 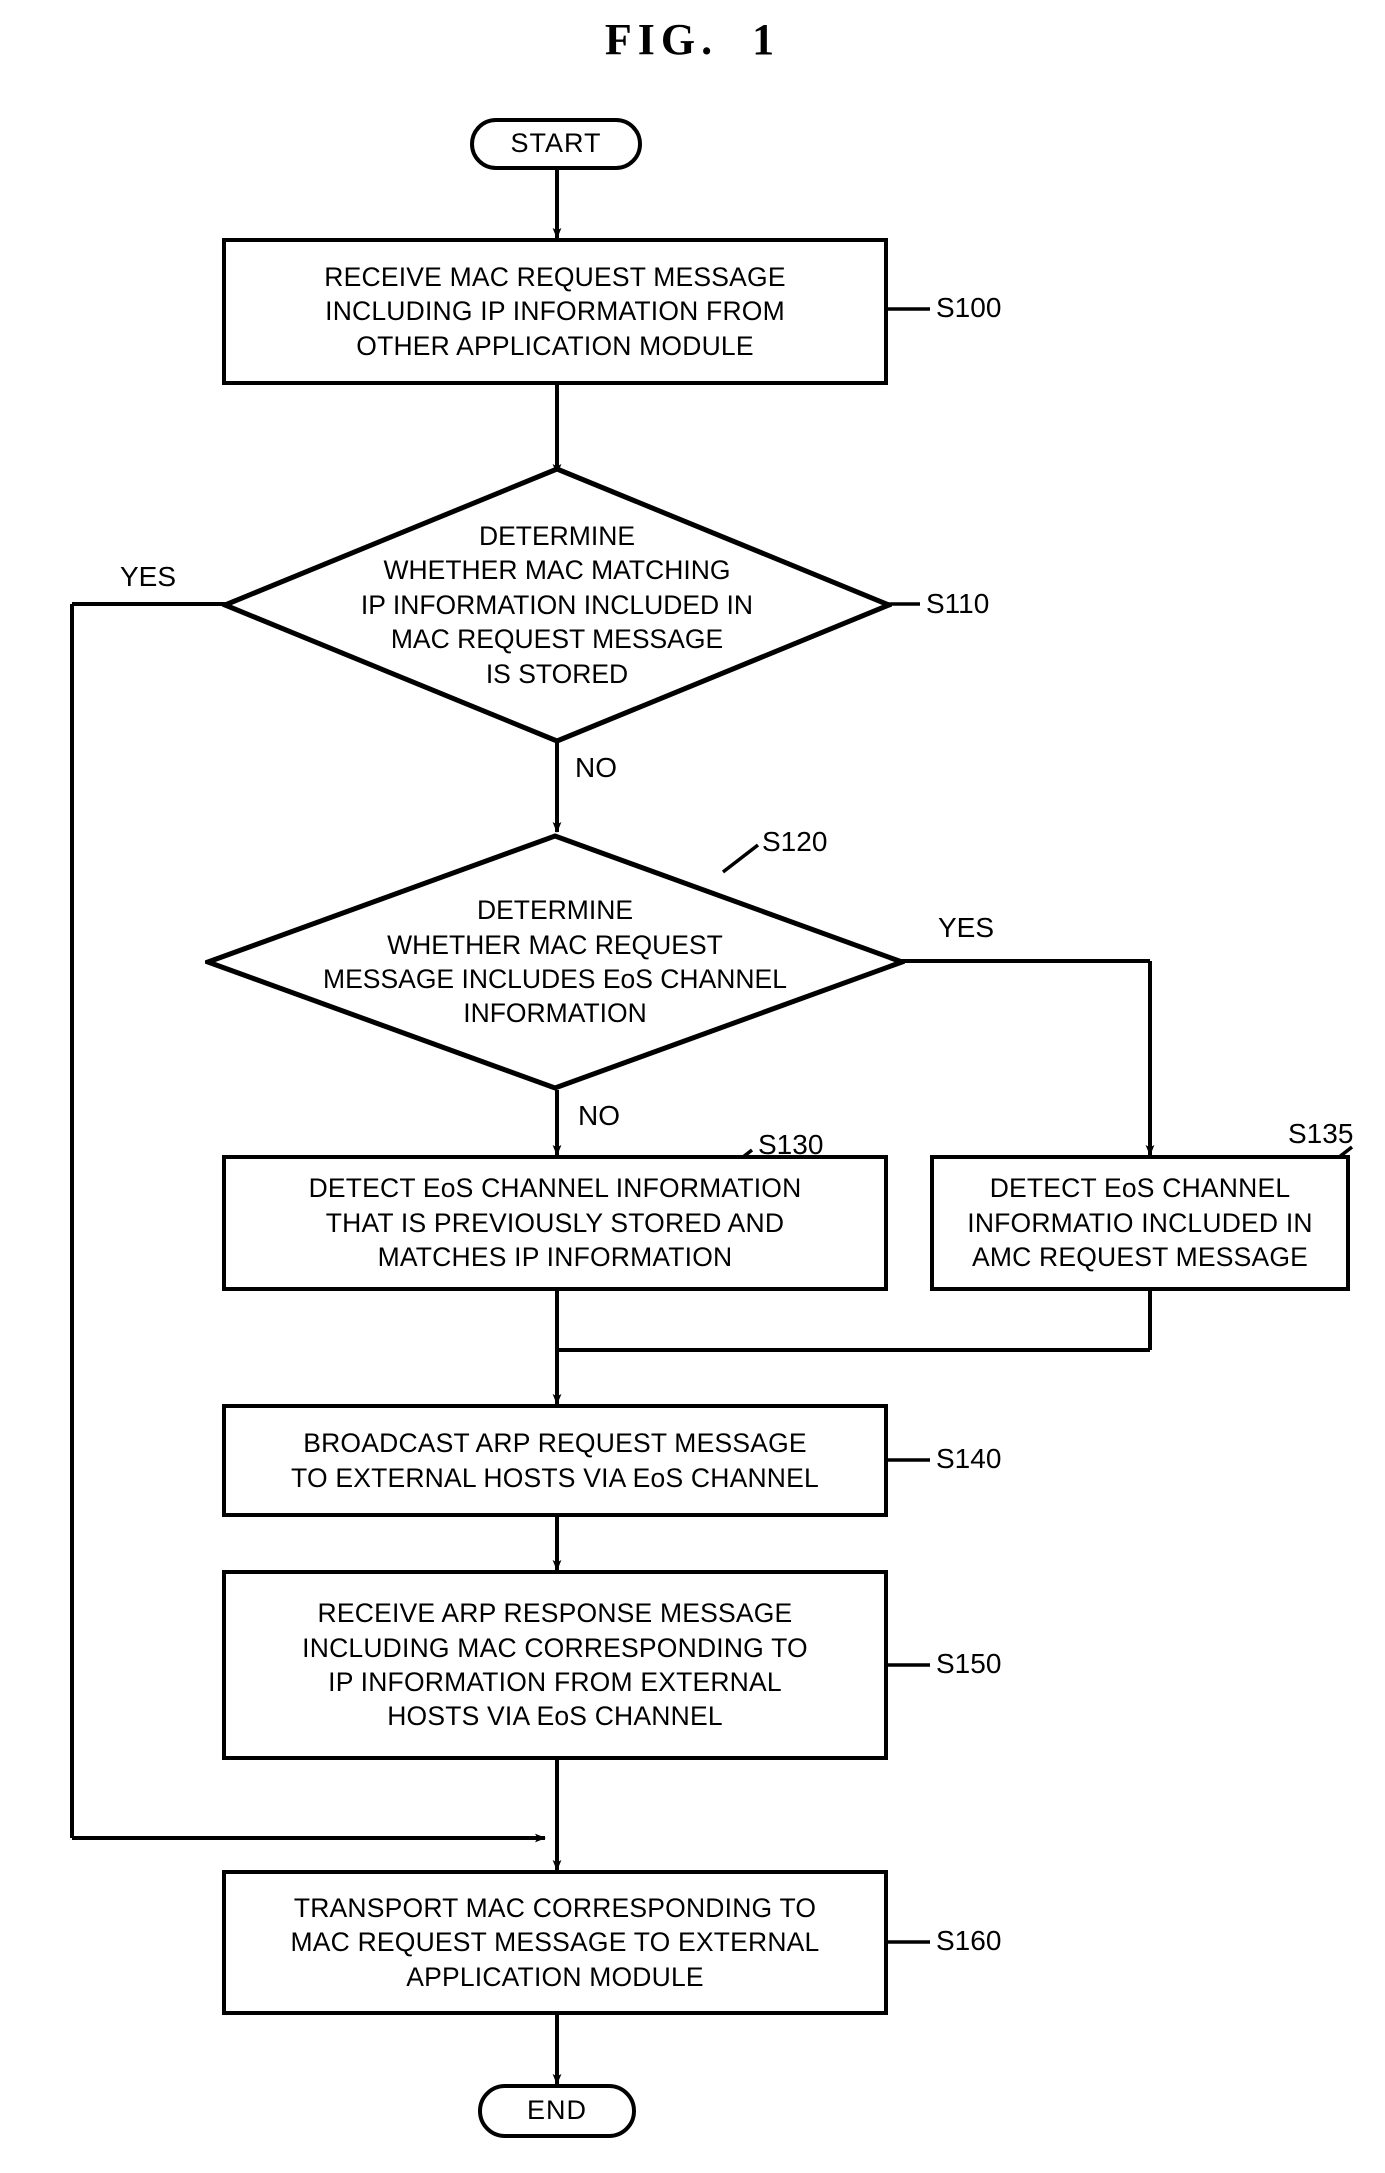 I want to click on start-terminal-label: START, so click(x=556, y=143).